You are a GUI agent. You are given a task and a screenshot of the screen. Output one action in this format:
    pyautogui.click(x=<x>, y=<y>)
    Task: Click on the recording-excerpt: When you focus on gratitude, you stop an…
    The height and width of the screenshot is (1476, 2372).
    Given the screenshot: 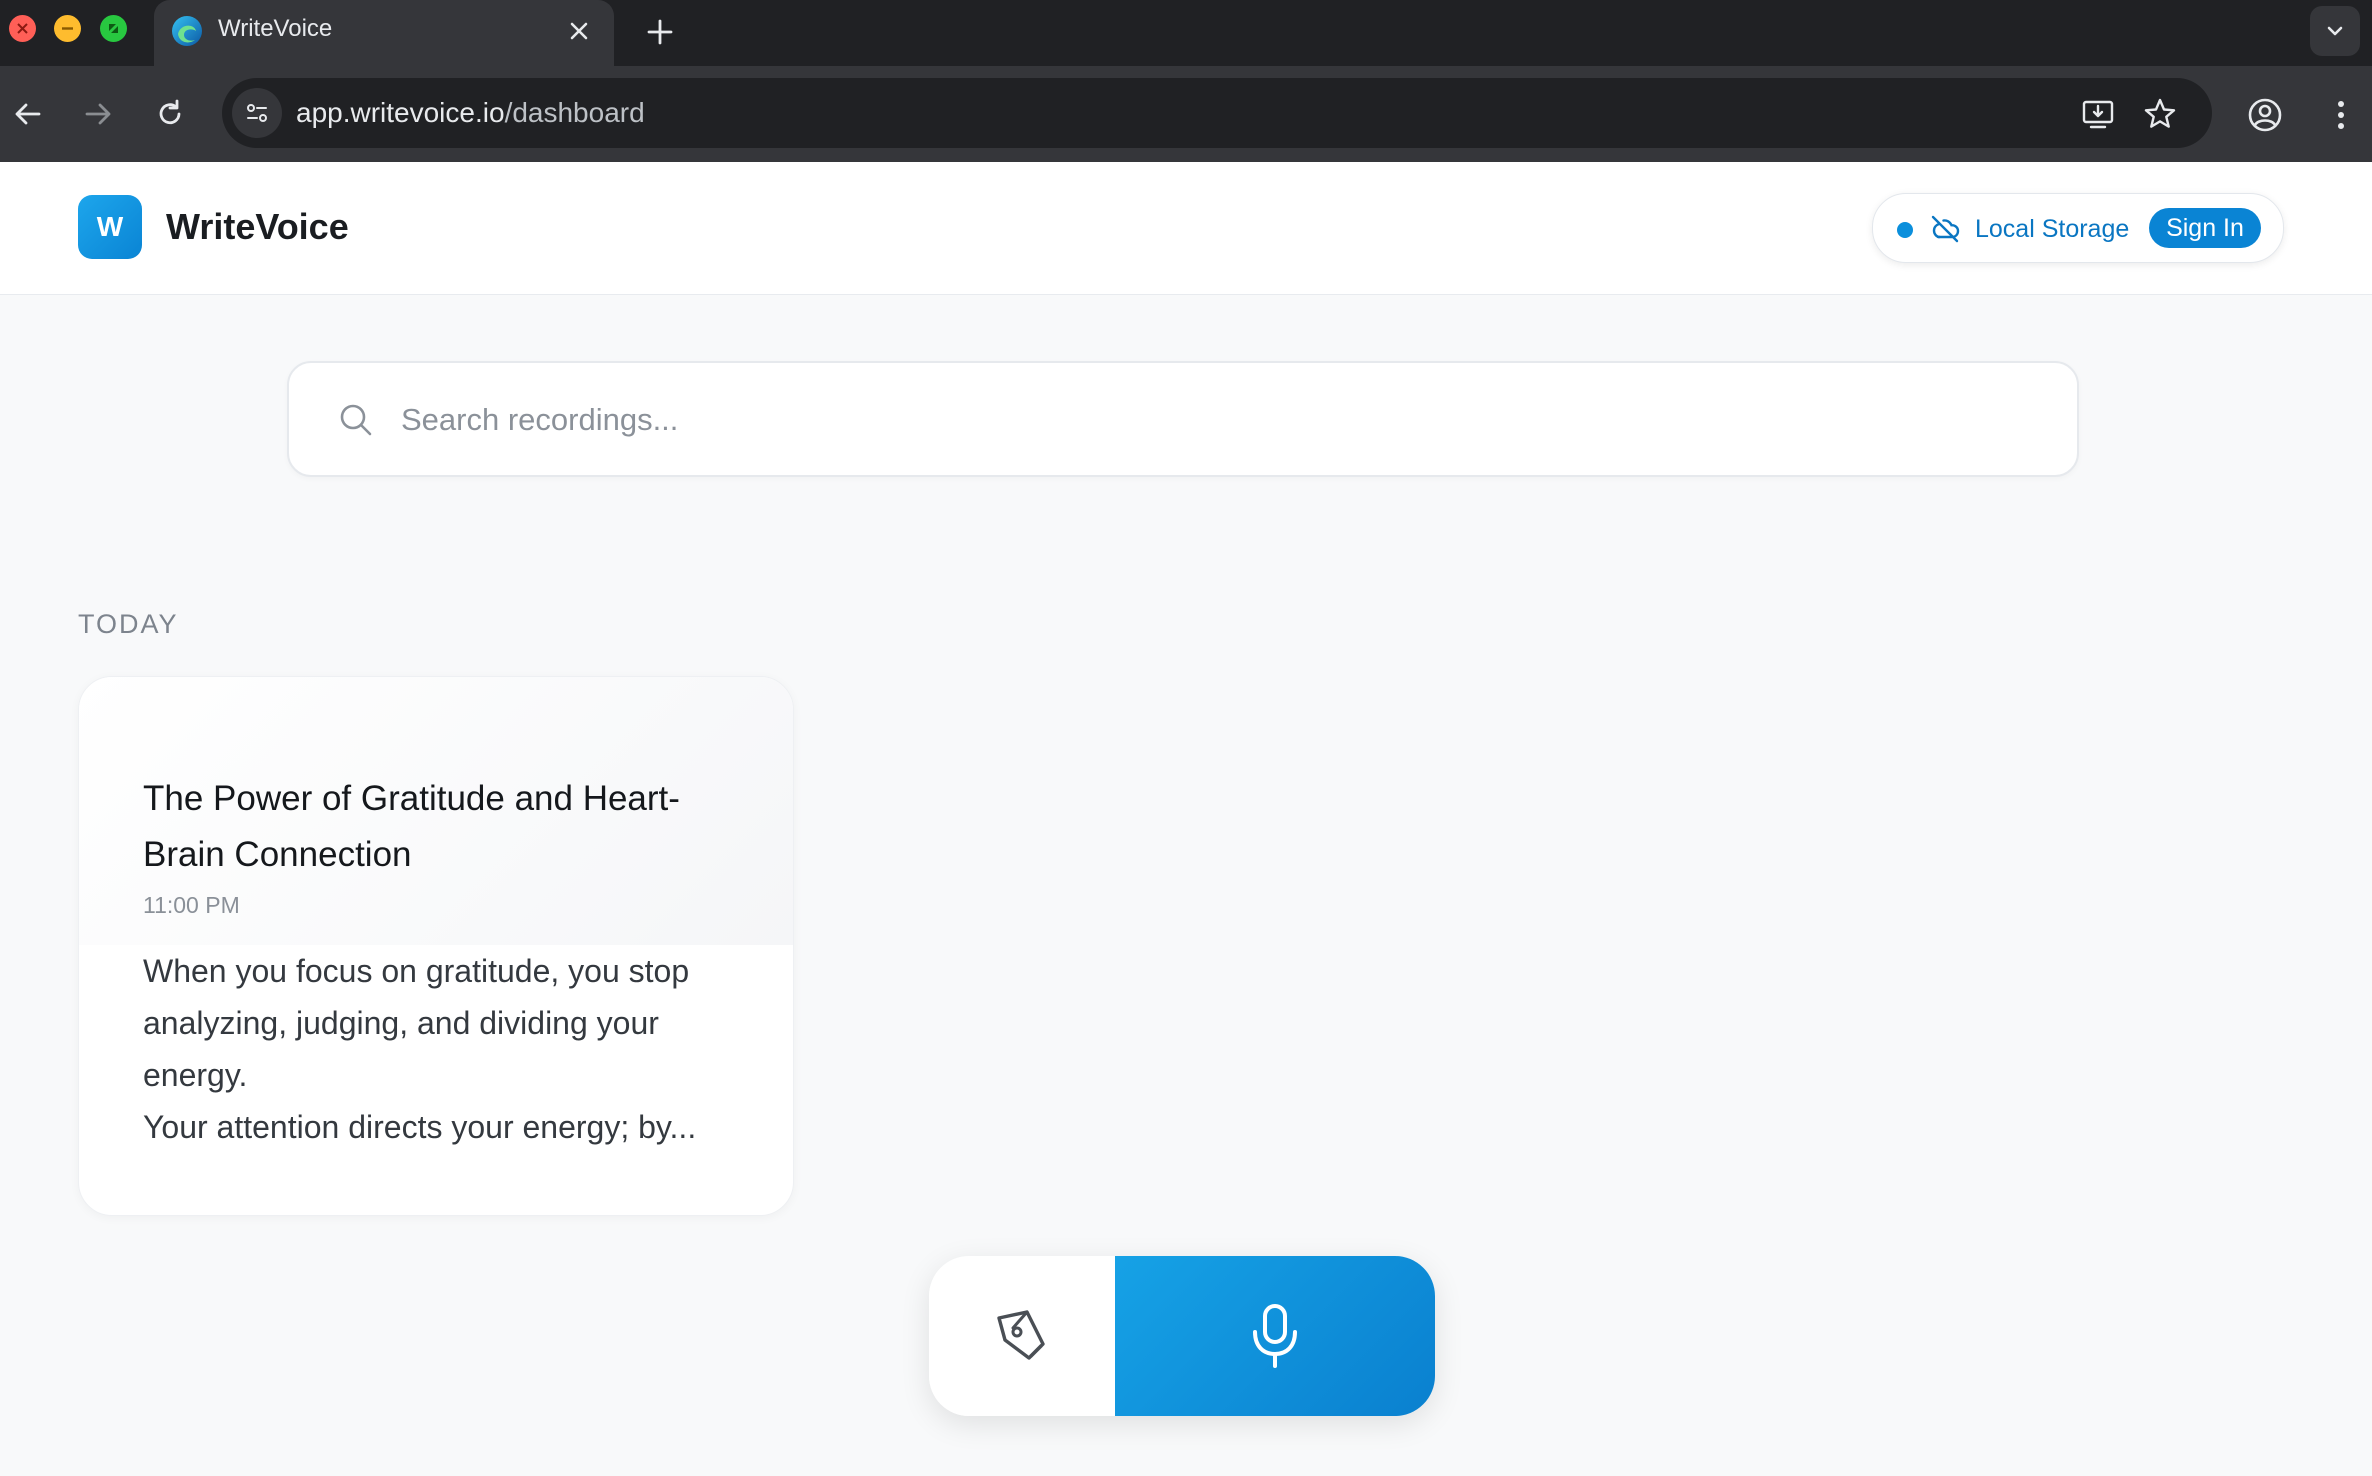 What is the action you would take?
    pyautogui.click(x=420, y=1049)
    